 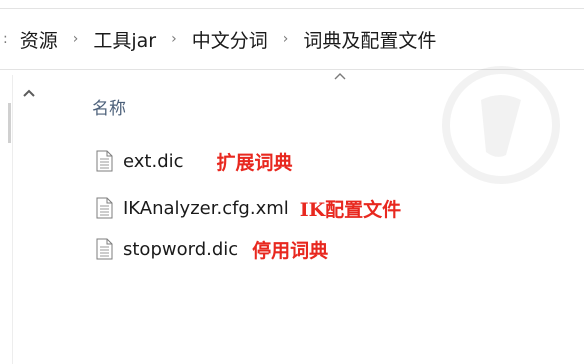 What do you see at coordinates (109, 106) in the screenshot?
I see `column-header-name: 名称` at bounding box center [109, 106].